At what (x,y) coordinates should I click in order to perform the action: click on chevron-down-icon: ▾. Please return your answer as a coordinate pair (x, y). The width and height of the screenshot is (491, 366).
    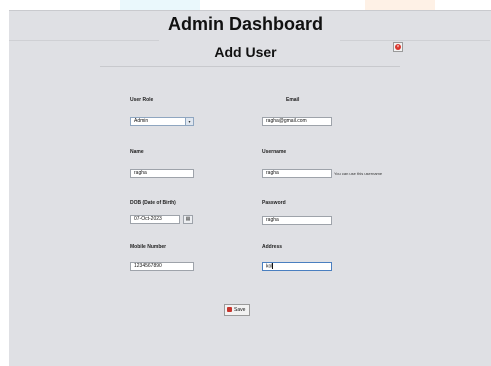
    Looking at the image, I should click on (189, 121).